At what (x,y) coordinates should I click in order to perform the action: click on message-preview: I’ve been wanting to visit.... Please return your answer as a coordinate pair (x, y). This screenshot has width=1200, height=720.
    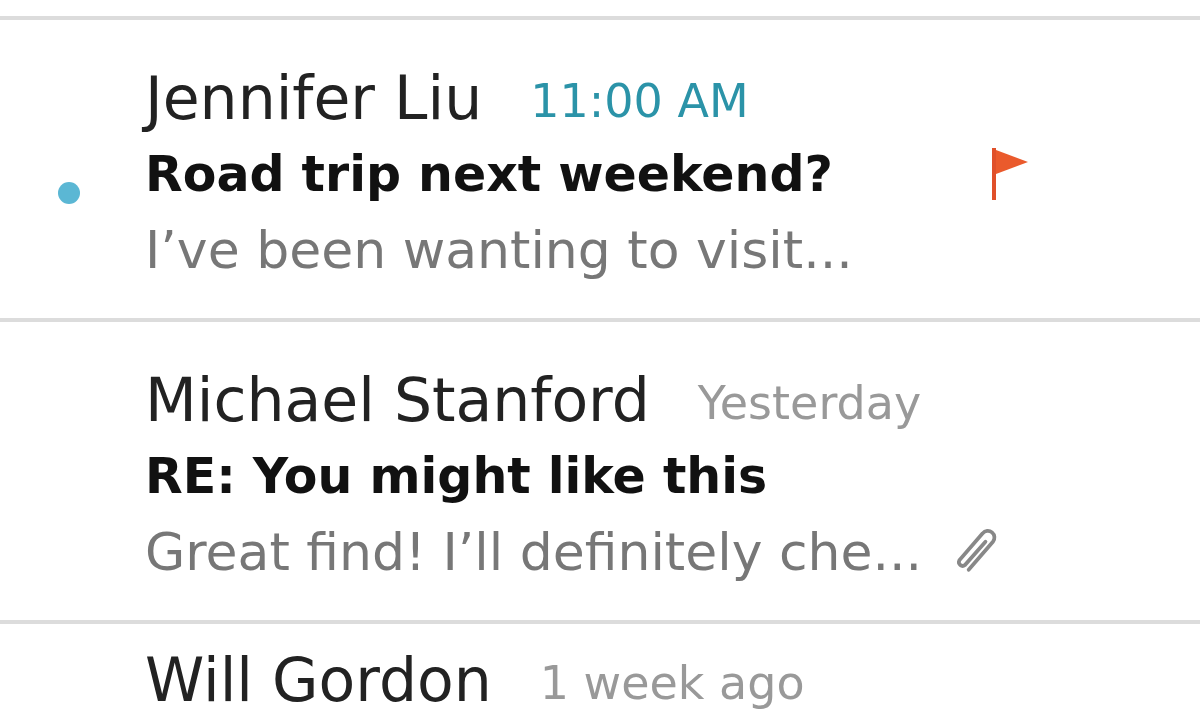
    Looking at the image, I should click on (499, 250).